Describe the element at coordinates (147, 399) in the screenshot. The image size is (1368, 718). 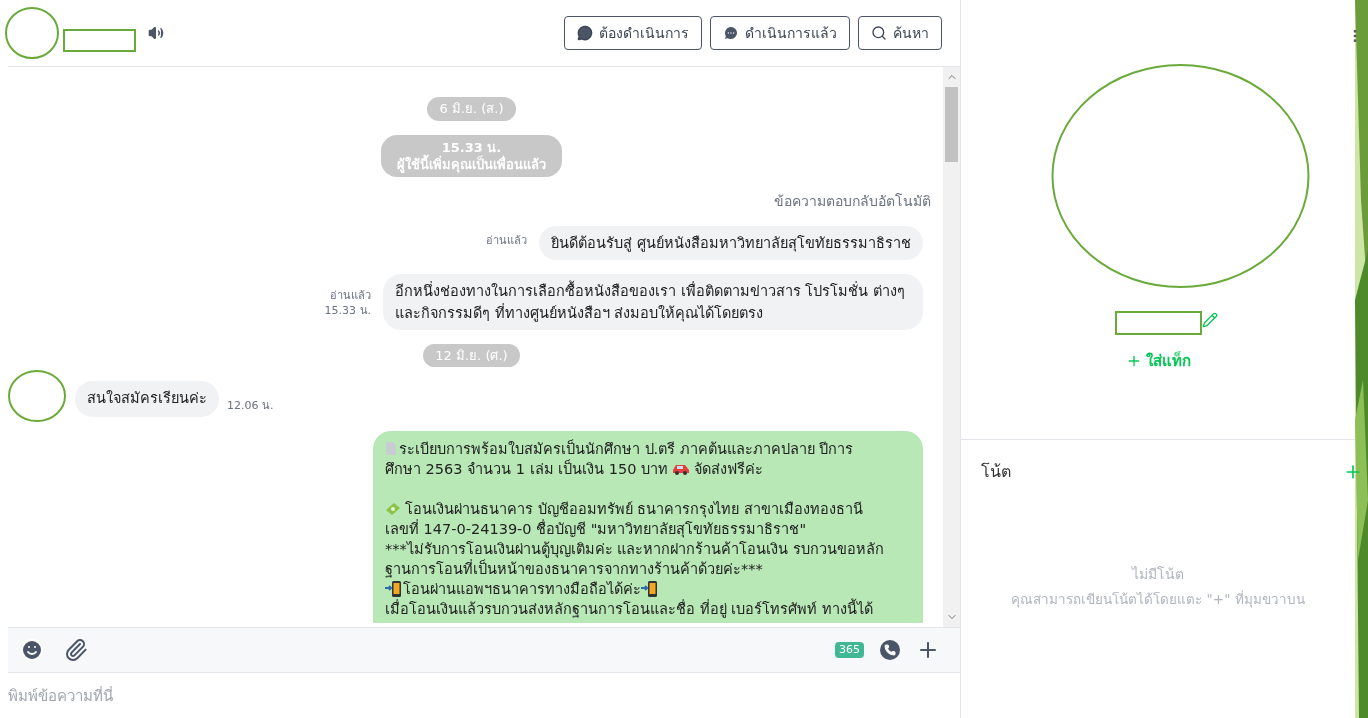
I see `message-bubble: สนใจสมัครเรียนค่ะ` at that location.